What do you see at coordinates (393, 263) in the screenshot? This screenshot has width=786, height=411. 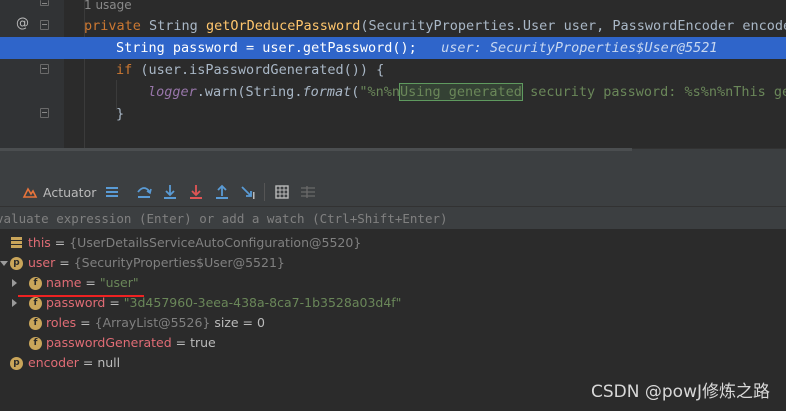 I see `variable-row-user: p user = {SecurityProperties$User@5521}` at bounding box center [393, 263].